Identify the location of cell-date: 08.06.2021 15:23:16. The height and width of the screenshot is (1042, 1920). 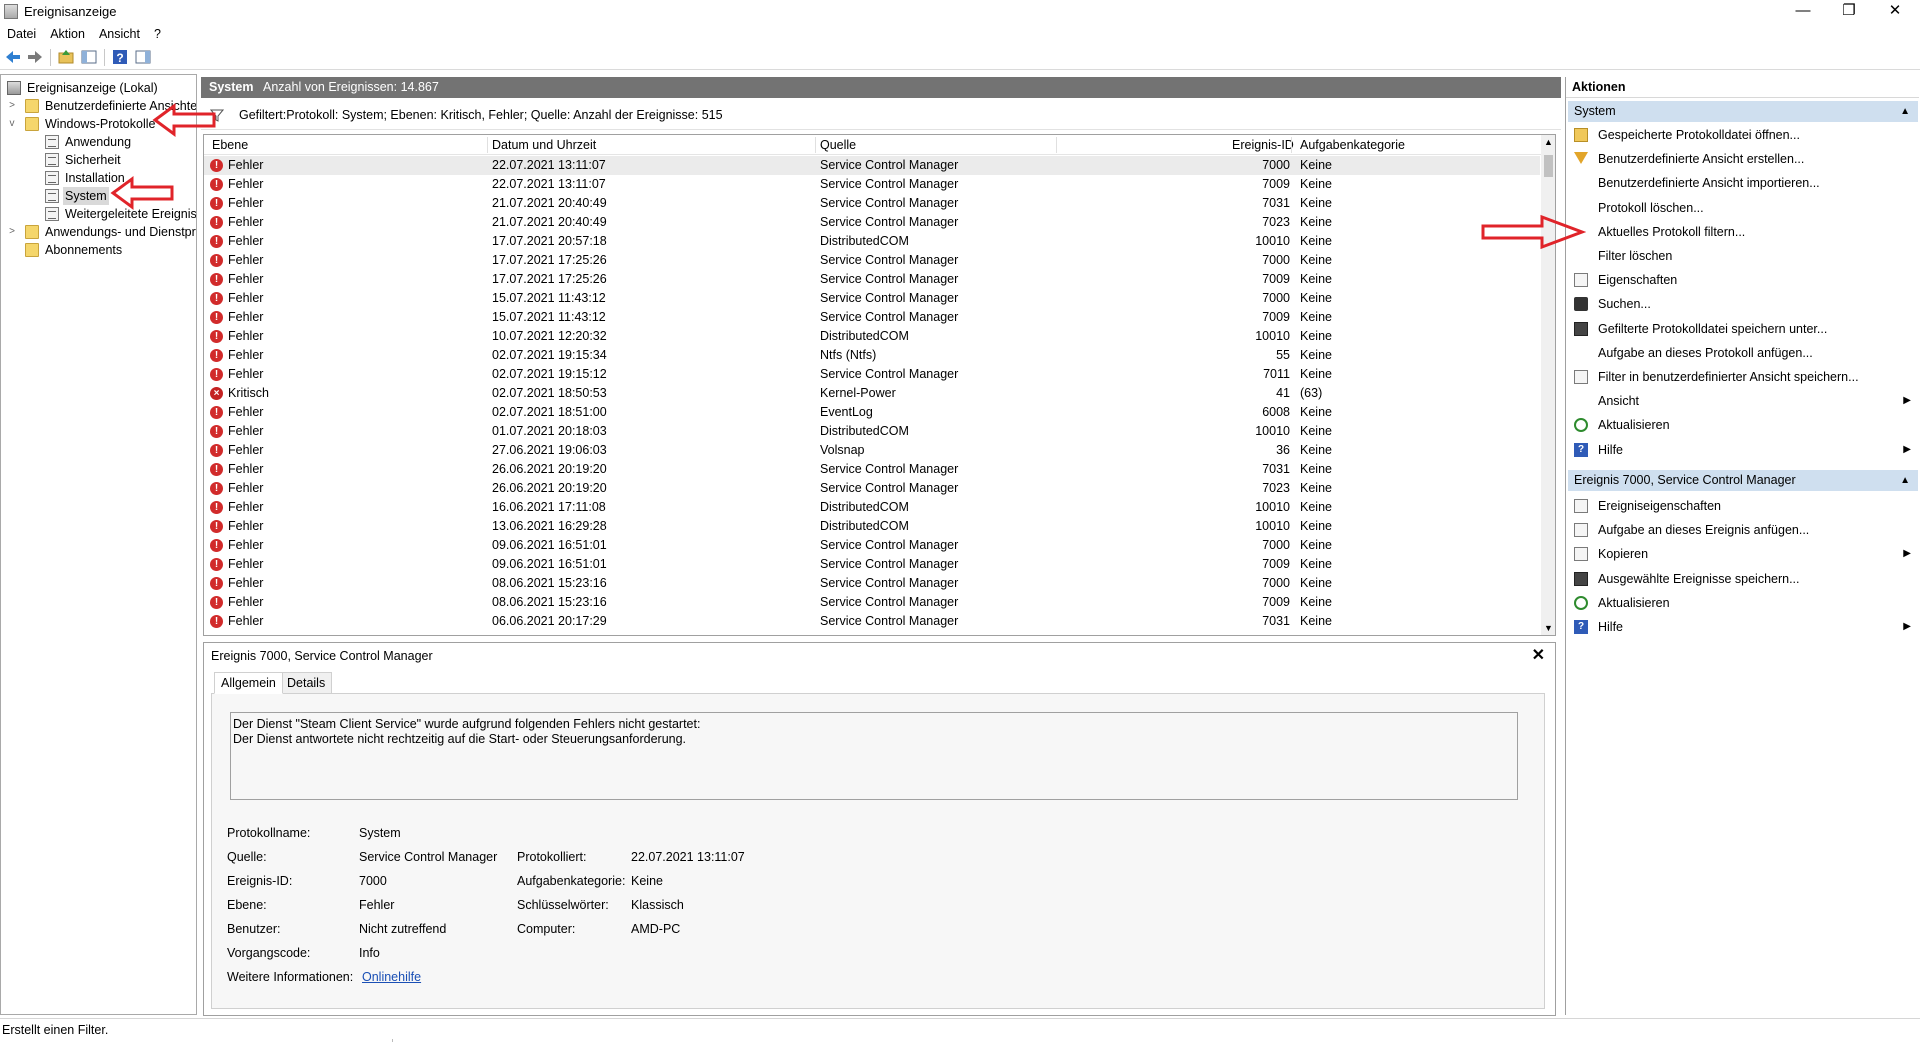
(549, 583).